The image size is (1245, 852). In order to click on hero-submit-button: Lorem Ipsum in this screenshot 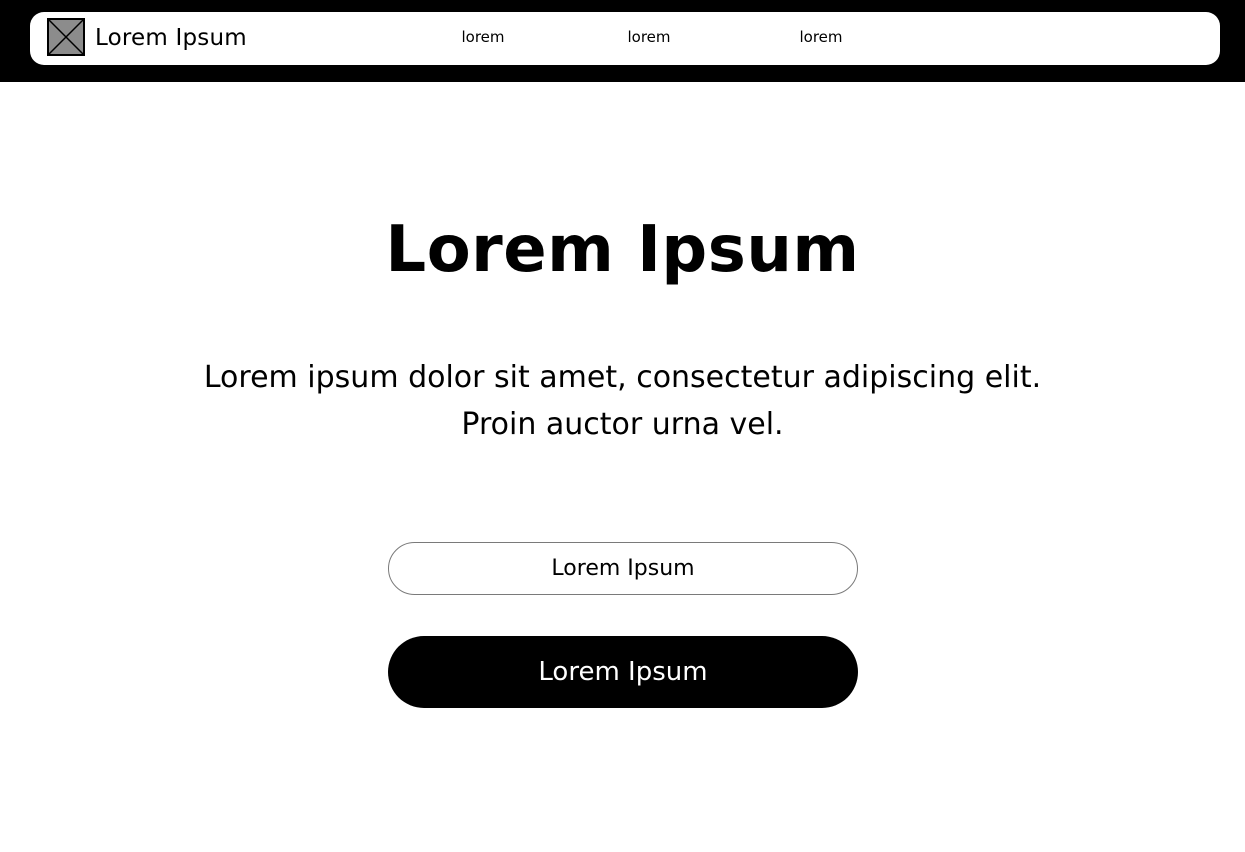, I will do `click(623, 672)`.